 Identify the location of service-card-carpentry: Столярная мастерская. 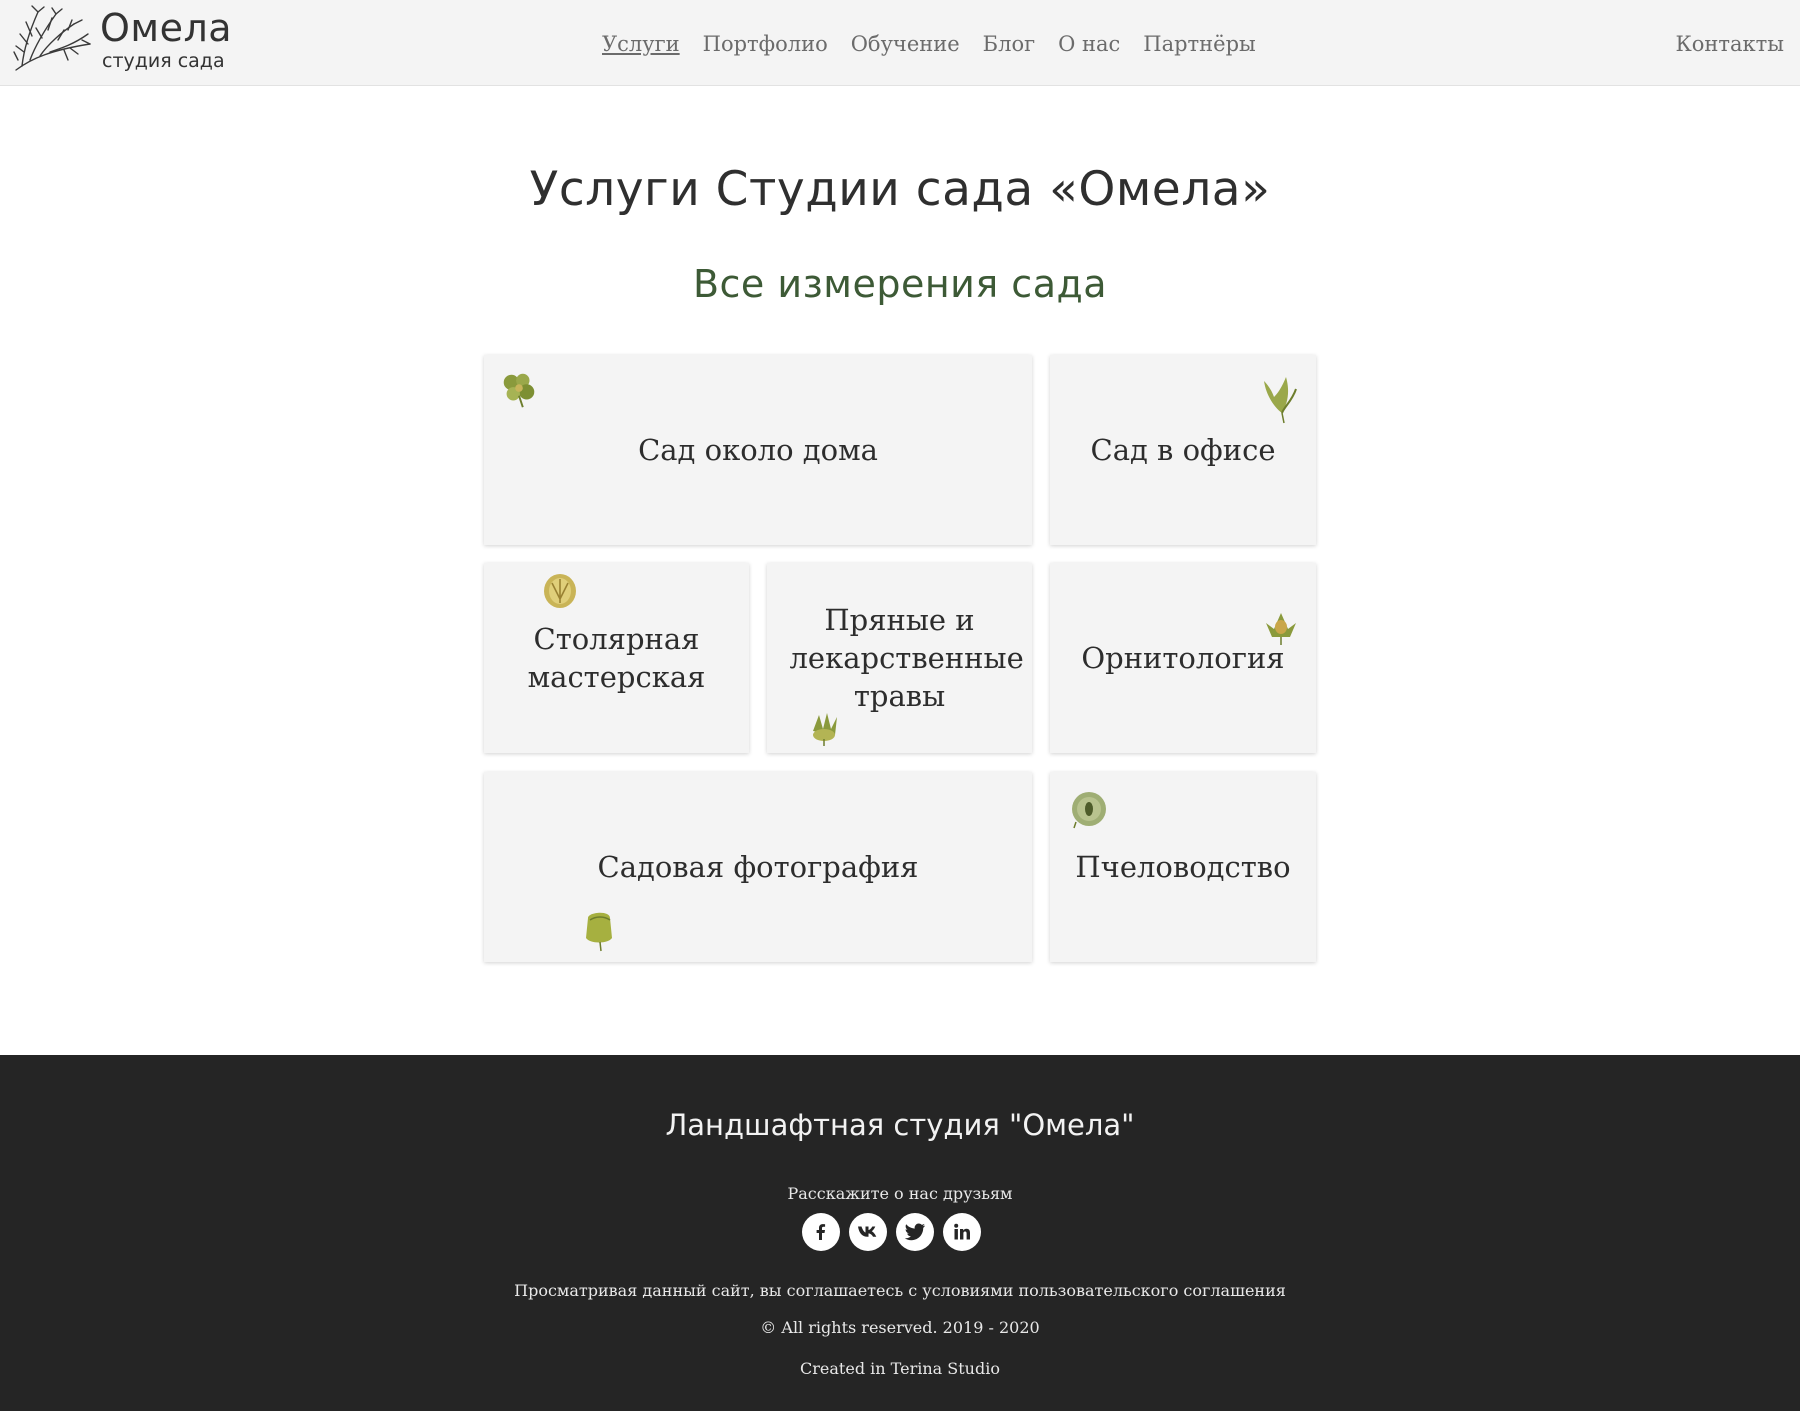
(616, 658).